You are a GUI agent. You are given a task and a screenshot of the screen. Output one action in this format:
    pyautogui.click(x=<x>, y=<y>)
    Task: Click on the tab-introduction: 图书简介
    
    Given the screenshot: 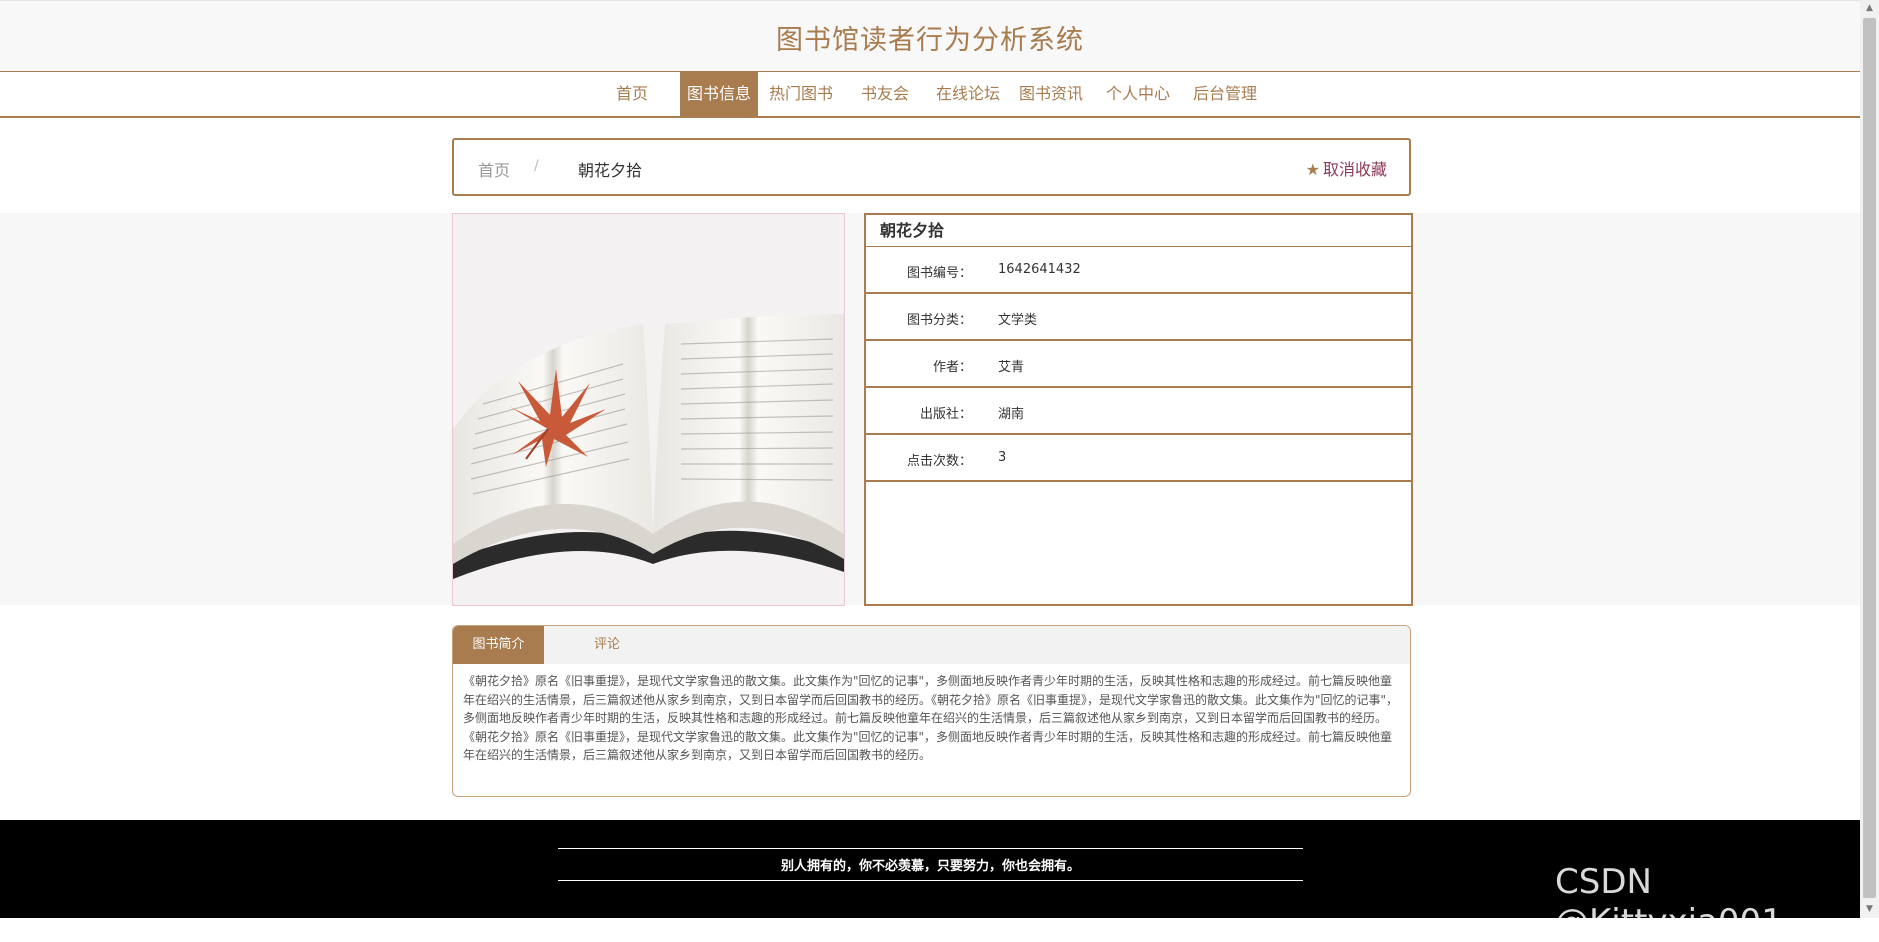 What is the action you would take?
    pyautogui.click(x=498, y=645)
    